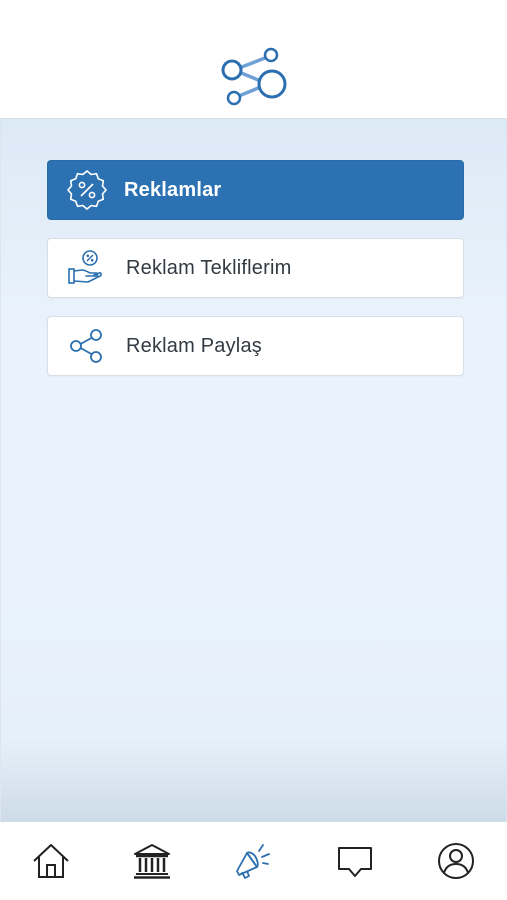 This screenshot has height=900, width=507. I want to click on menu-item-reklam-tekliflerim: Reklam Tekliflerim, so click(255, 268).